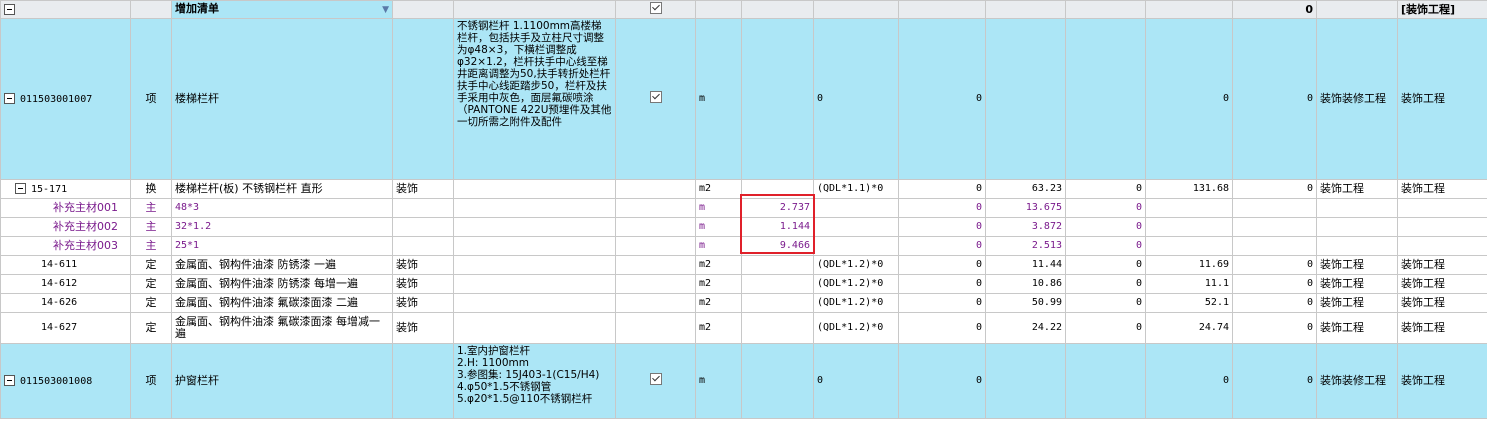  Describe the element at coordinates (856, 189) in the screenshot. I see `row-formula: (QDL*1.1)*0` at that location.